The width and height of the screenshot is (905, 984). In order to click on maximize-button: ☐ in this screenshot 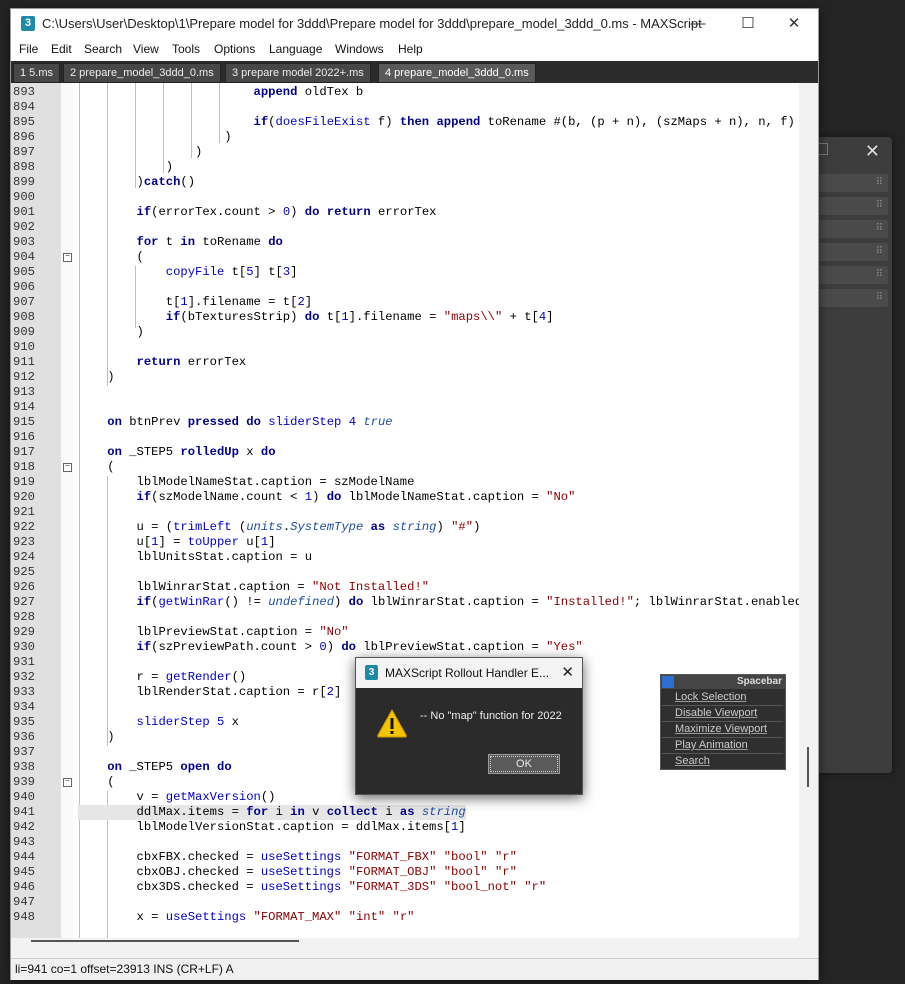, I will do `click(748, 24)`.